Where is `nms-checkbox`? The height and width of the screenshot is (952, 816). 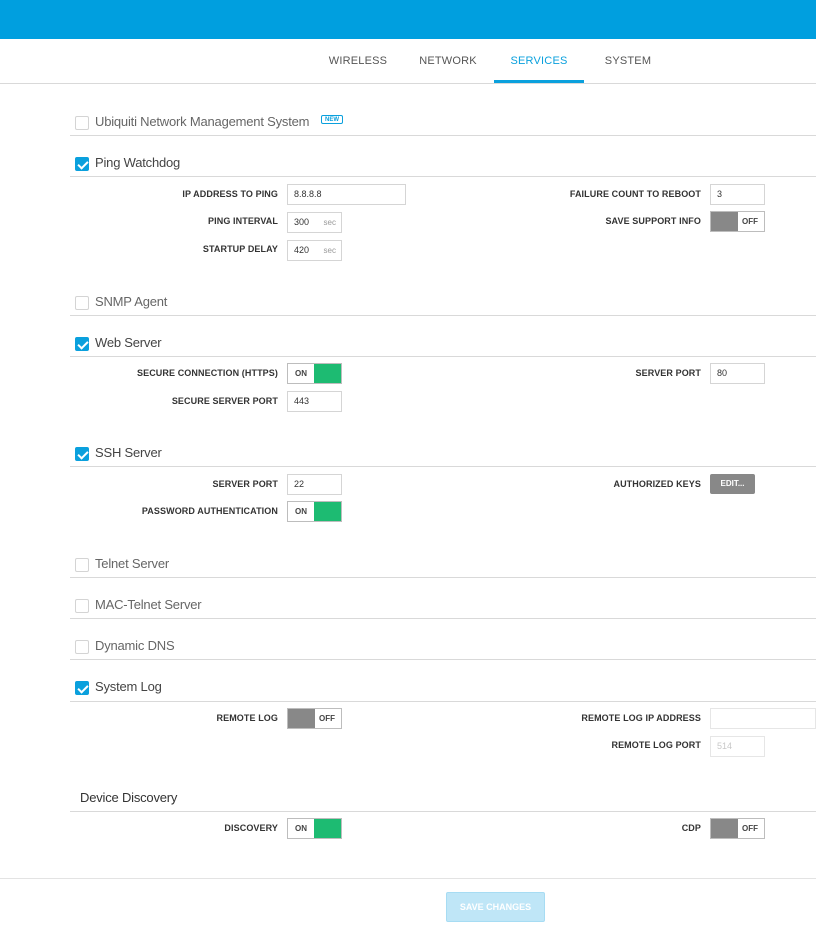
nms-checkbox is located at coordinates (82, 123).